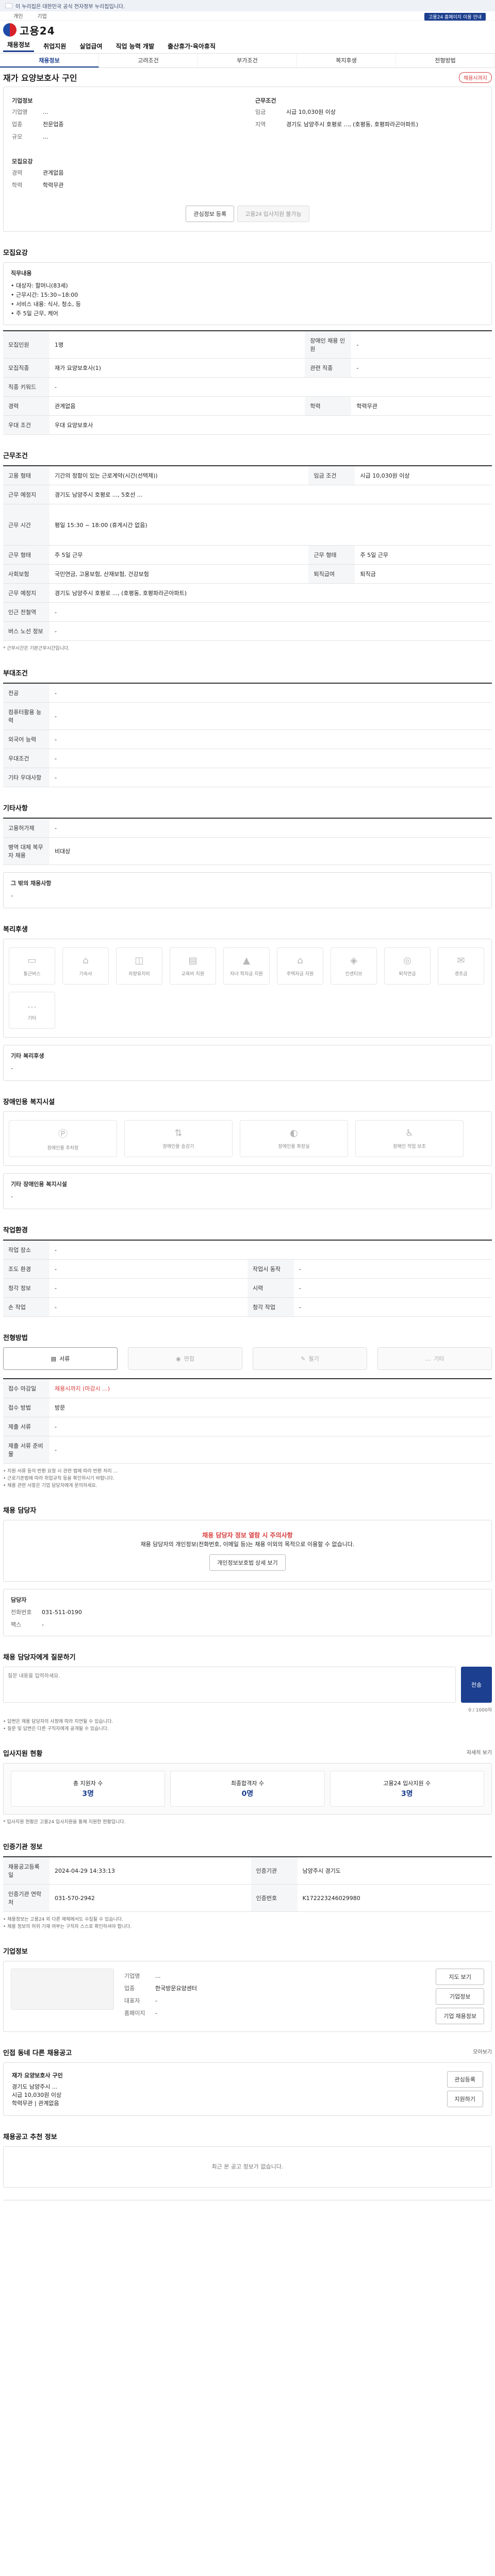 This screenshot has height=2576, width=495. I want to click on wage: 시급 10,030원 이상, so click(311, 112).